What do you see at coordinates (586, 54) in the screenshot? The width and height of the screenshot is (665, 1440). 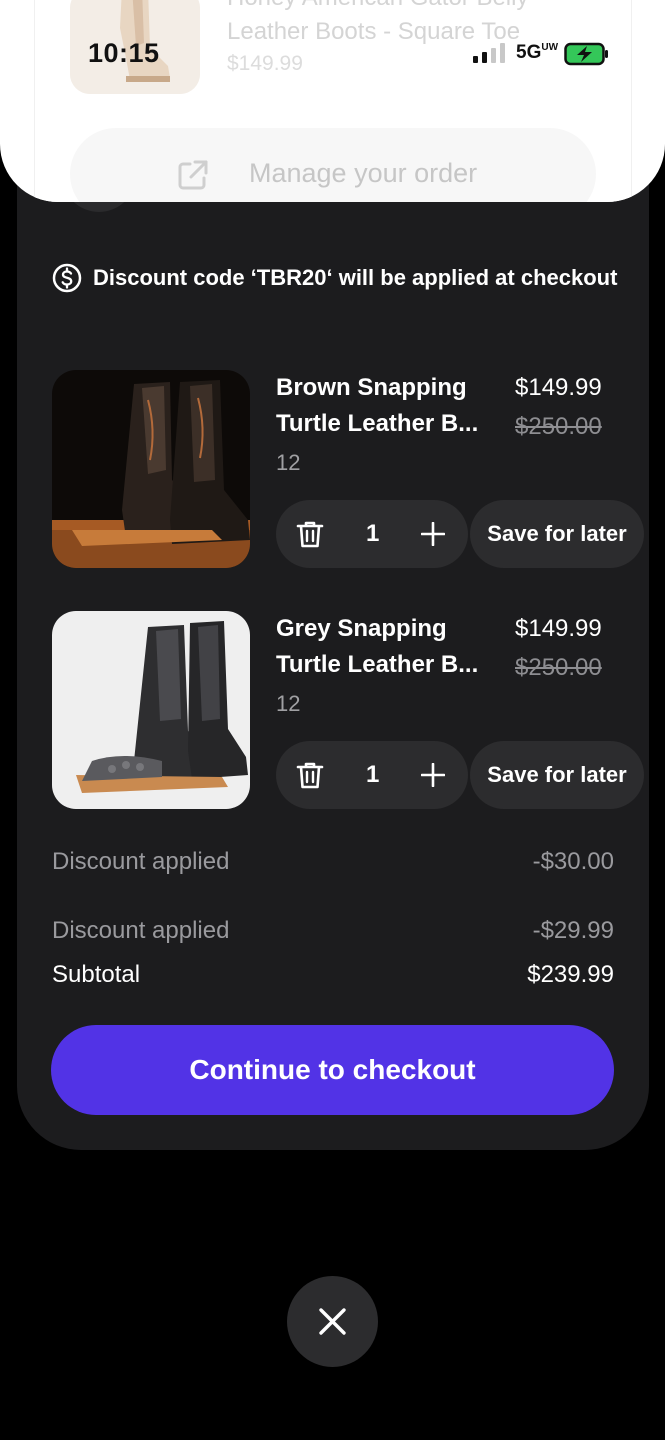 I see `battery-charging-icon` at bounding box center [586, 54].